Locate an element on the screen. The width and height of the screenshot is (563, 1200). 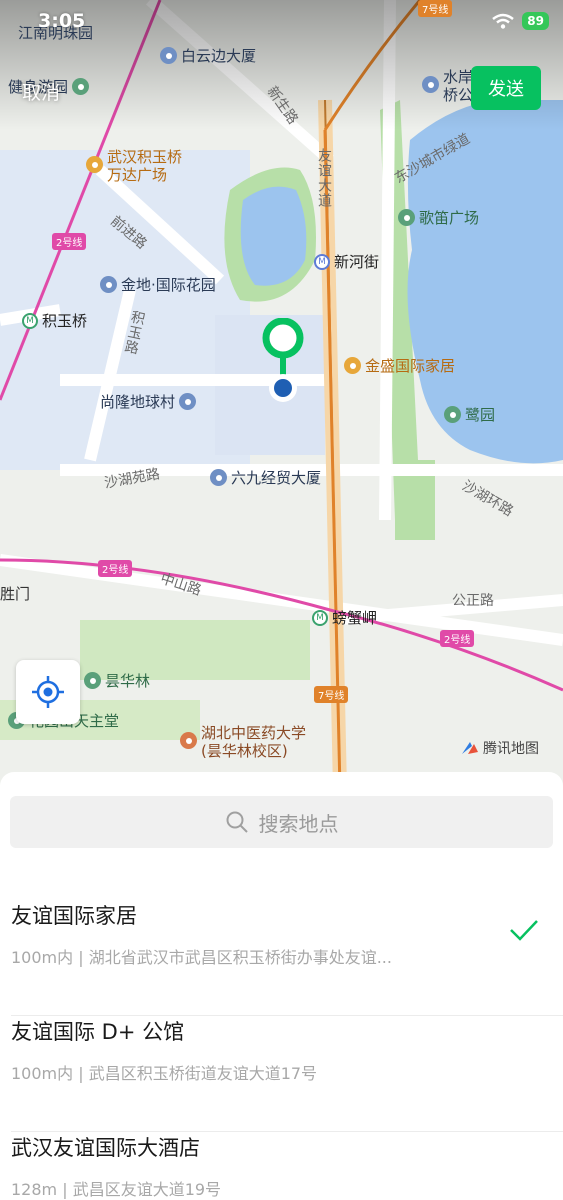
attribution-text: 腾讯地图 is located at coordinates (511, 749).